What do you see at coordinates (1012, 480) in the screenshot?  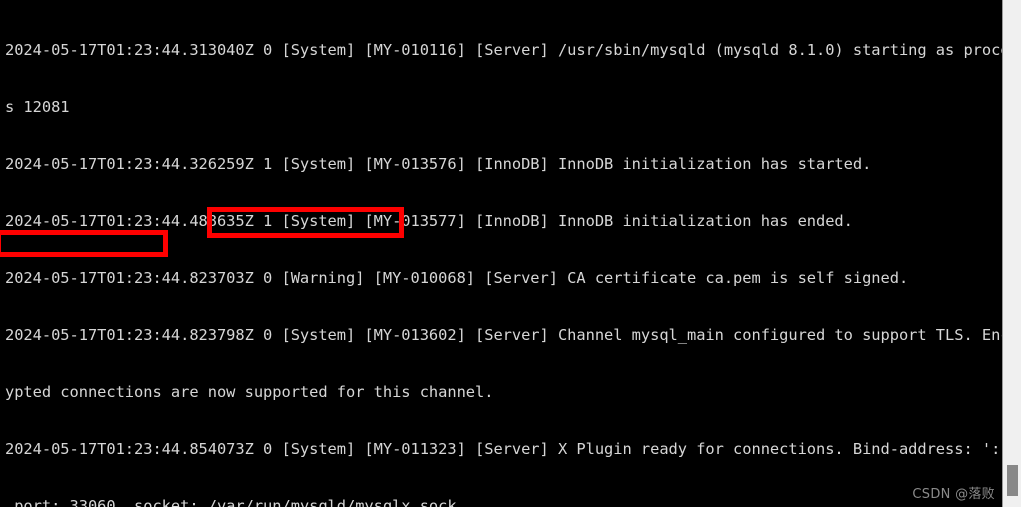 I see `scrollbar-thumb` at bounding box center [1012, 480].